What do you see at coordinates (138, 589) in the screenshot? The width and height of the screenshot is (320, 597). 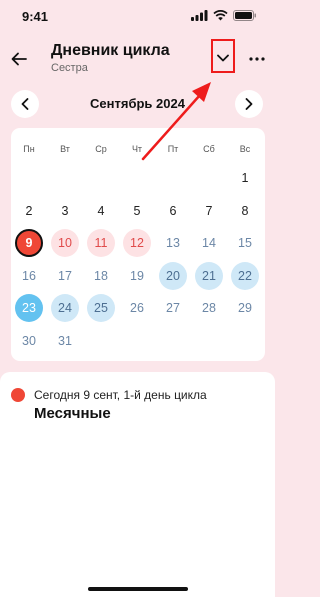 I see `home-indicator` at bounding box center [138, 589].